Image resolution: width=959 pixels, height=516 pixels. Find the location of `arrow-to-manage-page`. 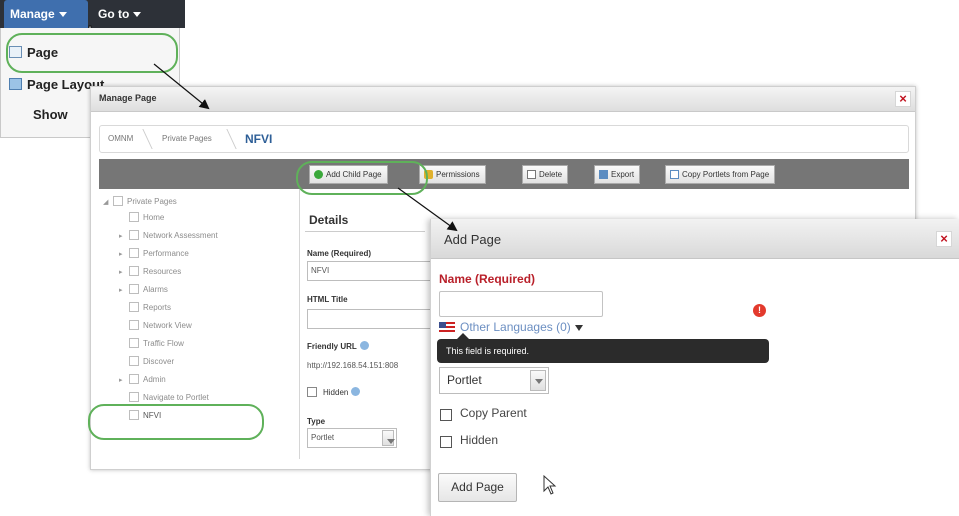

arrow-to-manage-page is located at coordinates (181, 86).